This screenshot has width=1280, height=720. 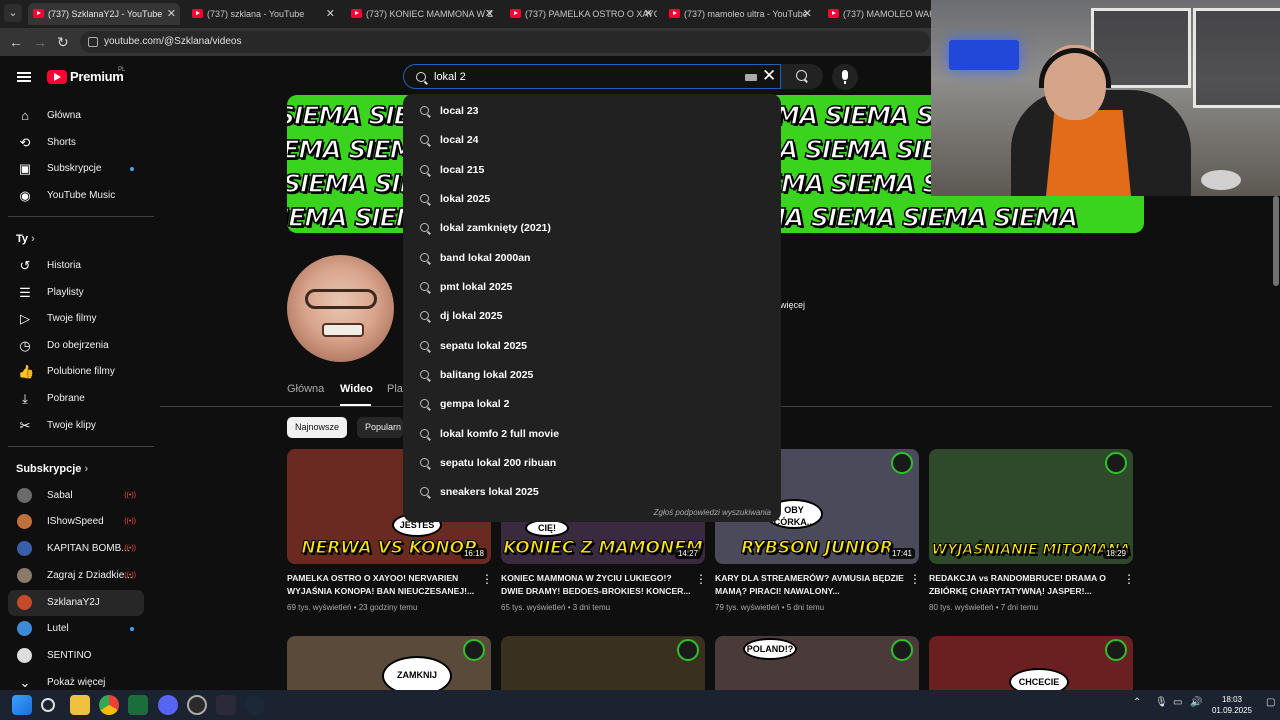 I want to click on suggestion-item: local 24, so click(x=592, y=140).